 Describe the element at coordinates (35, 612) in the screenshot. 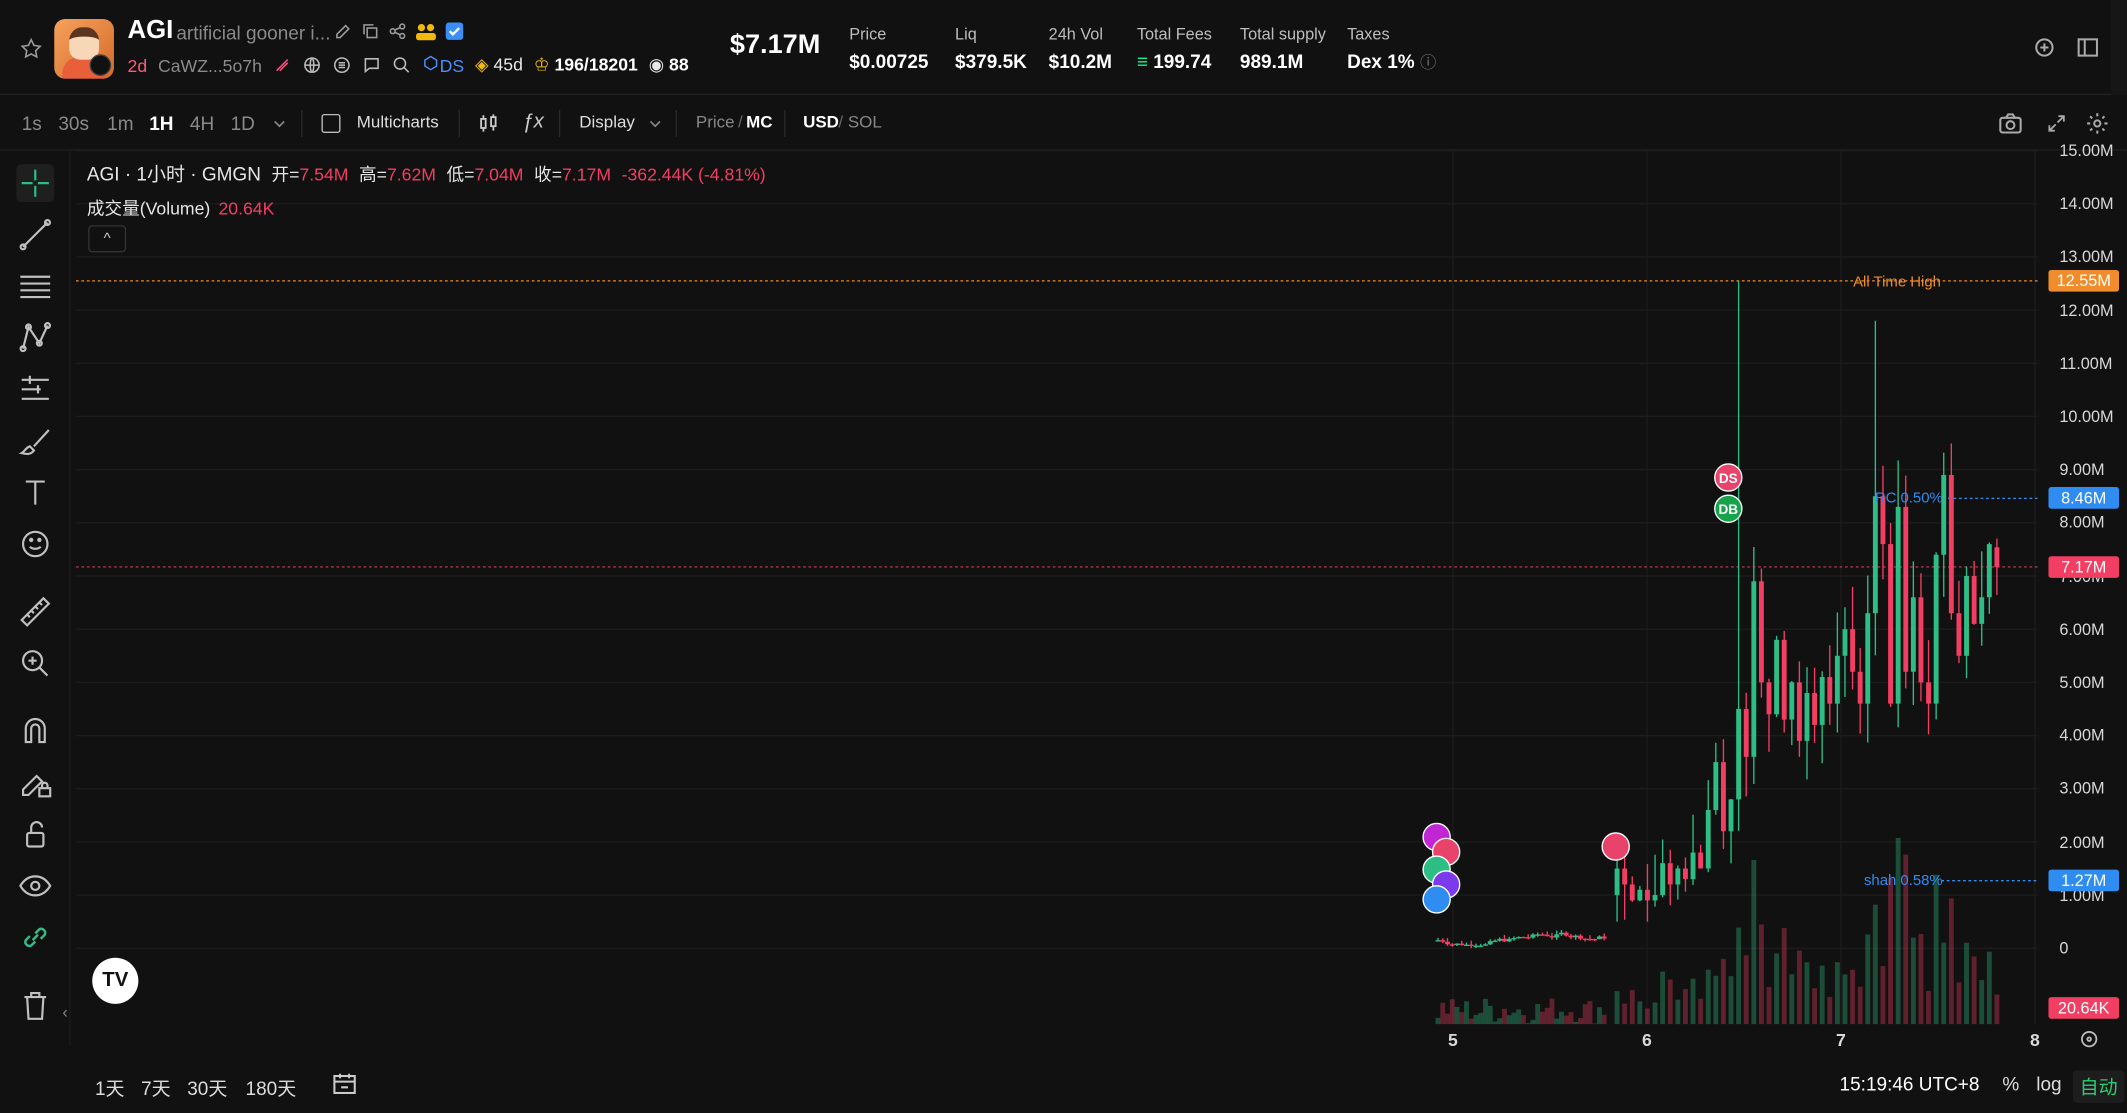

I see `ruler-tool` at that location.